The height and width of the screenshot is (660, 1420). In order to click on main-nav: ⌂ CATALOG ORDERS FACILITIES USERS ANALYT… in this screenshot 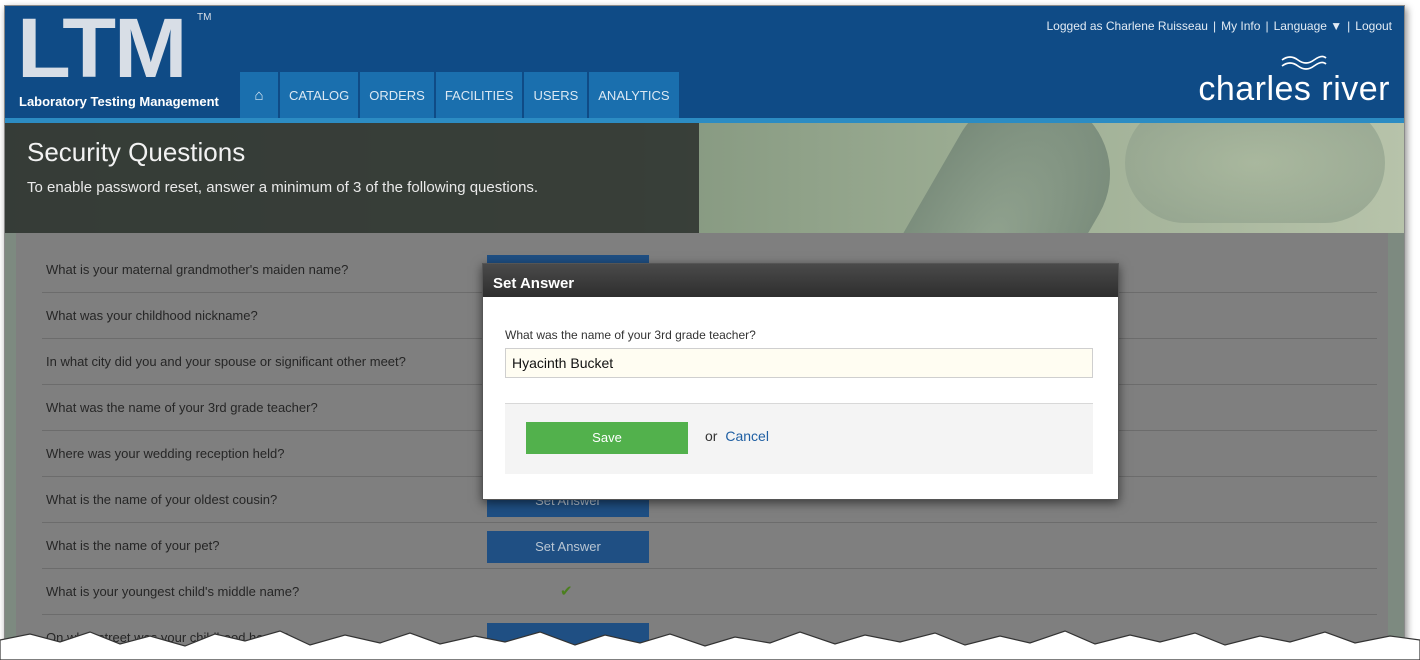, I will do `click(460, 95)`.